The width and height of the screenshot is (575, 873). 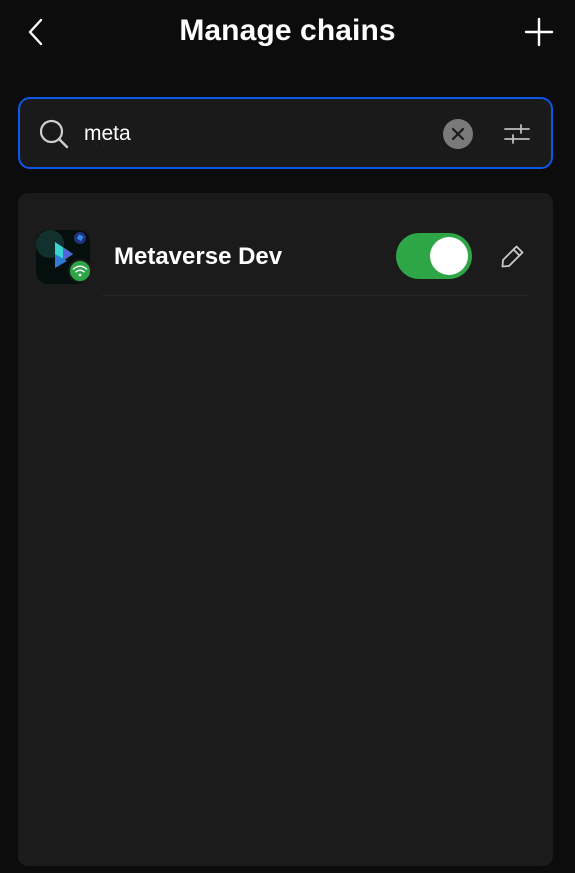 I want to click on clear-circle-icon, so click(x=458, y=134).